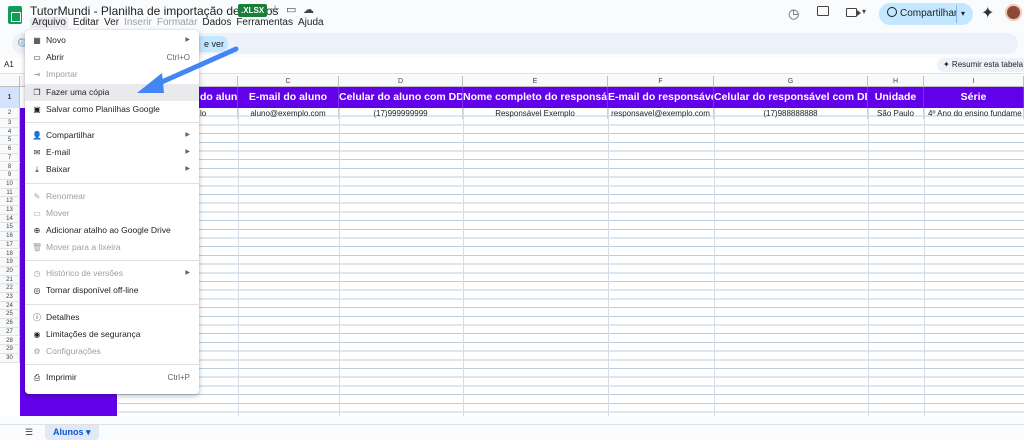  I want to click on row-header: 23, so click(10, 297).